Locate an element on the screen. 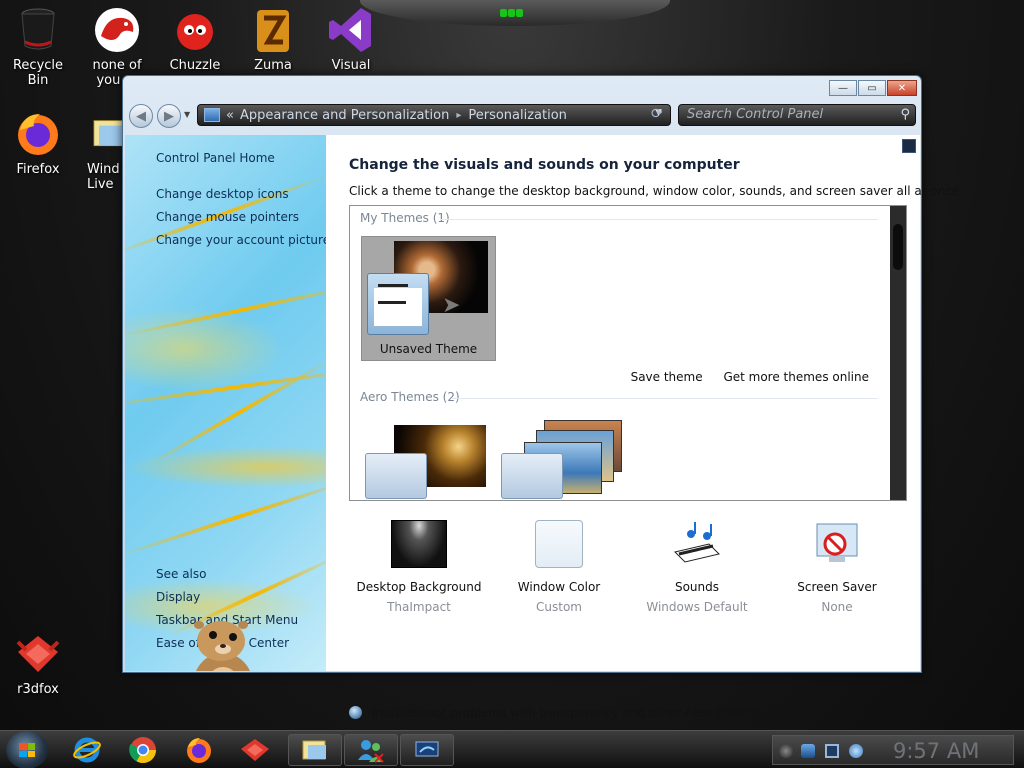 The width and height of the screenshot is (1024, 768). desktop-icon-label: Visual is located at coordinates (351, 65).